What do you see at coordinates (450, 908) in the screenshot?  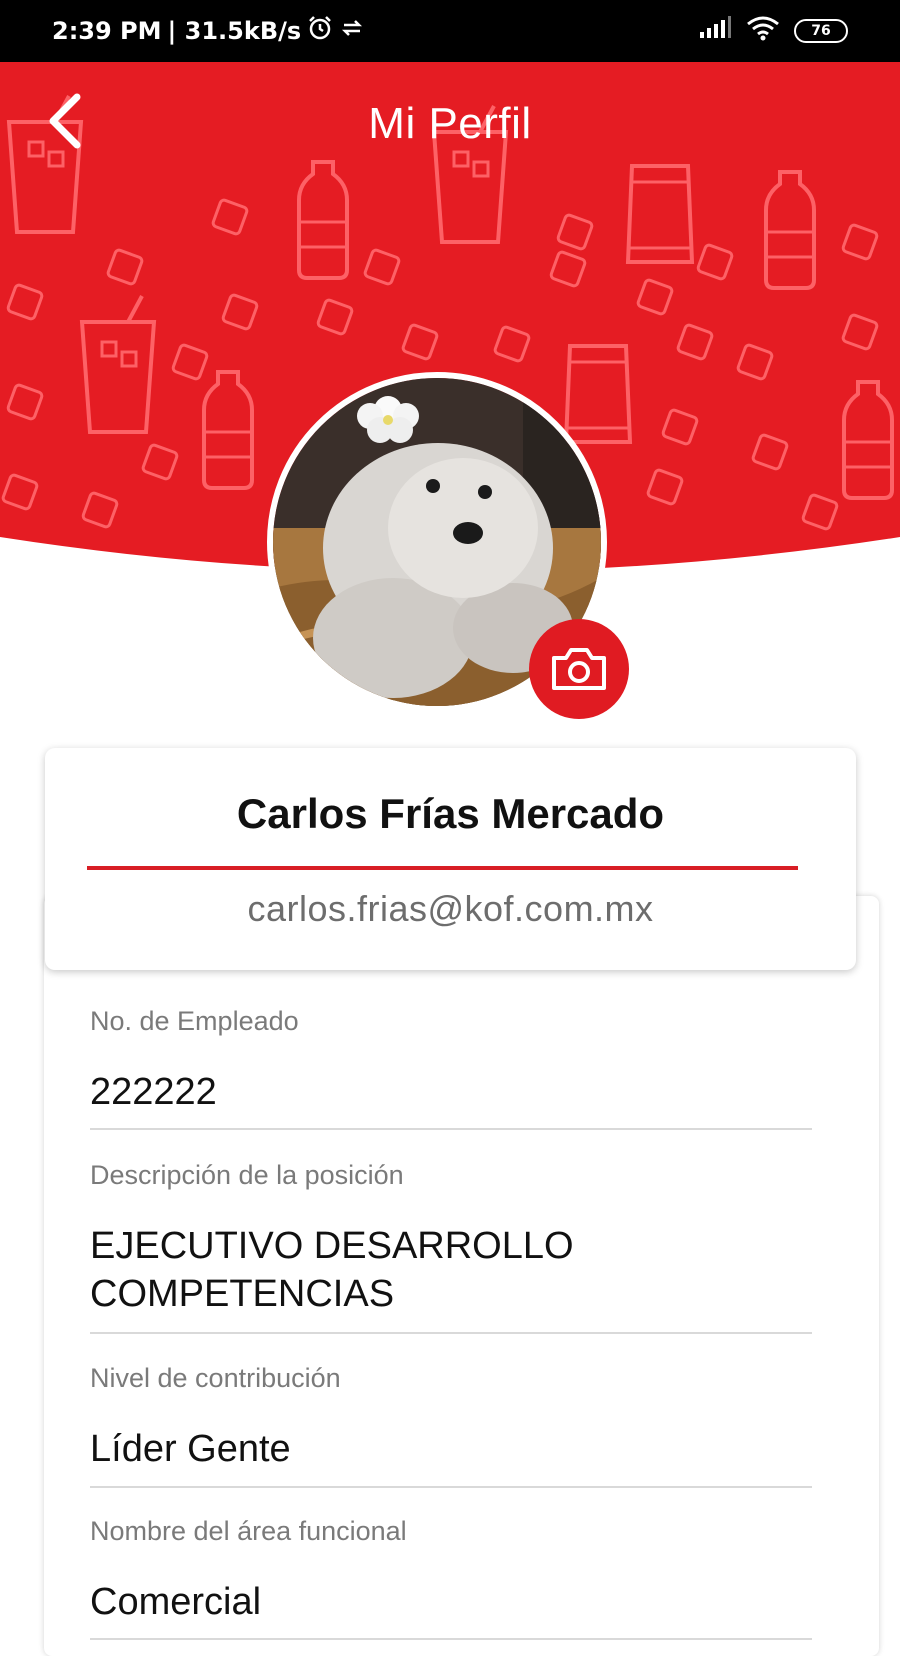 I see `user-email: carlos.frias@kof.com.mx` at bounding box center [450, 908].